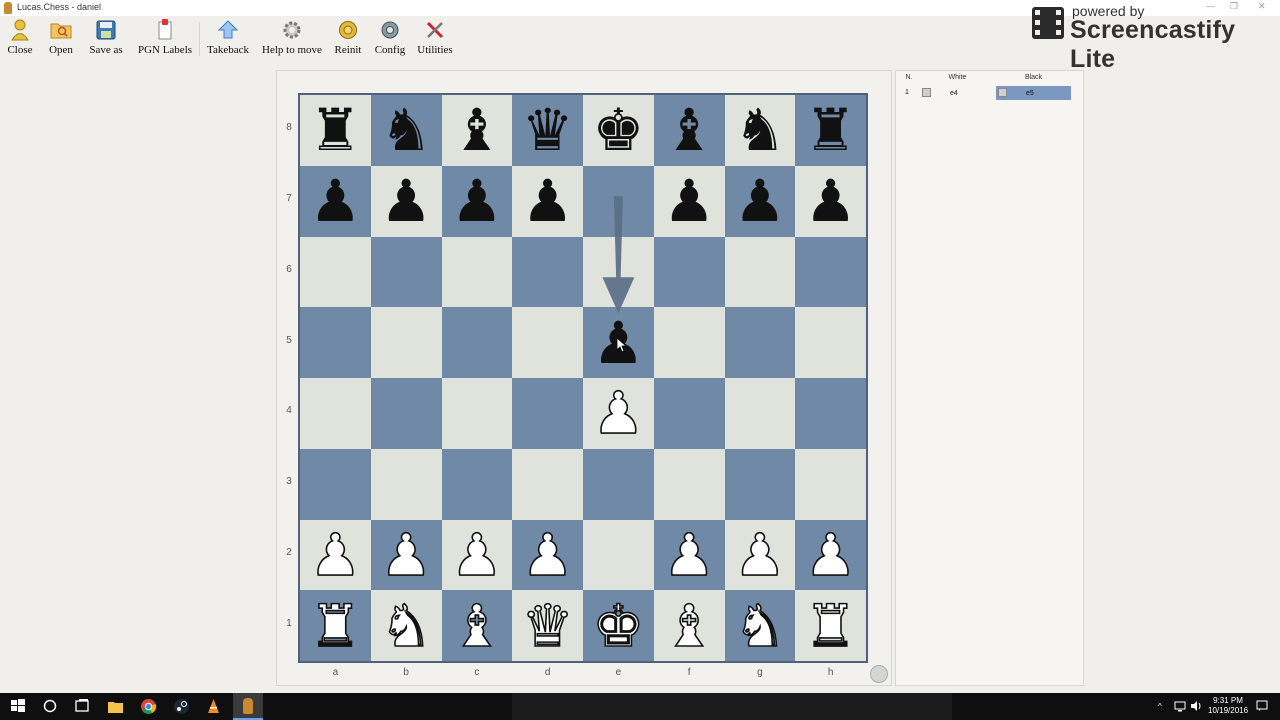  I want to click on square-g1: ♞, so click(760, 625).